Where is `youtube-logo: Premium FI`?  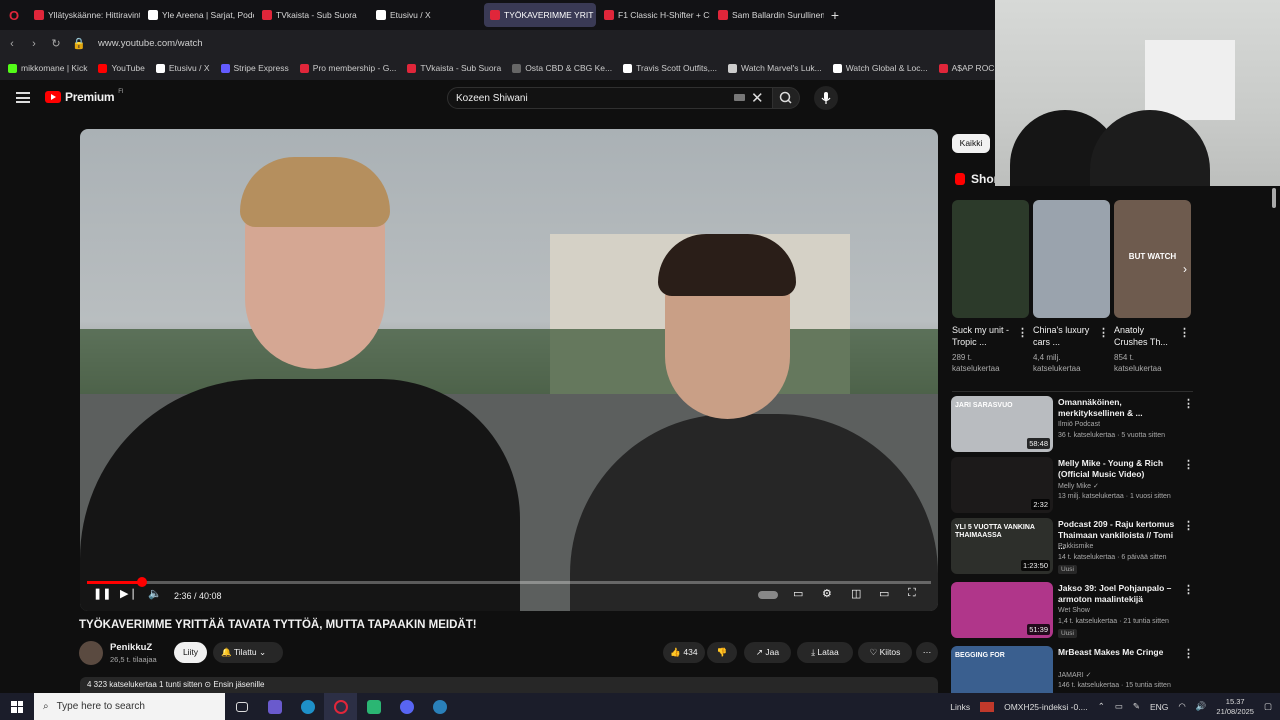
youtube-logo: Premium FI is located at coordinates (84, 96).